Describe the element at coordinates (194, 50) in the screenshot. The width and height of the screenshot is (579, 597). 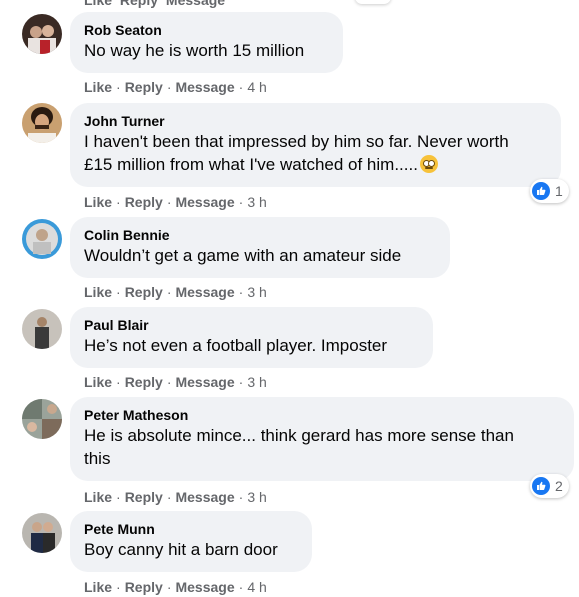
I see `comment-text: No way he is worth 15 million` at that location.